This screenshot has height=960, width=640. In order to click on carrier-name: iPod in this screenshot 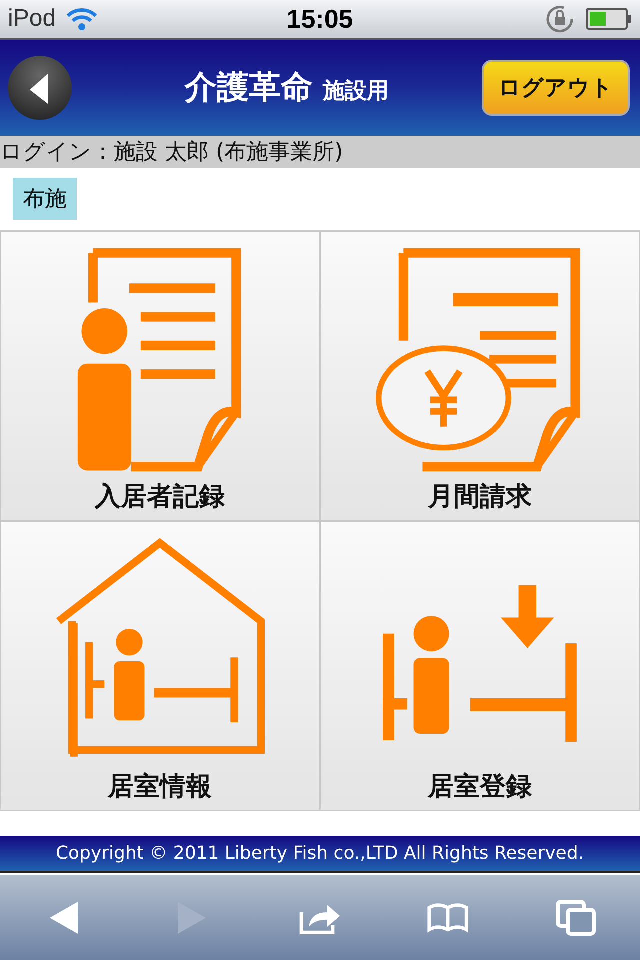, I will do `click(32, 19)`.